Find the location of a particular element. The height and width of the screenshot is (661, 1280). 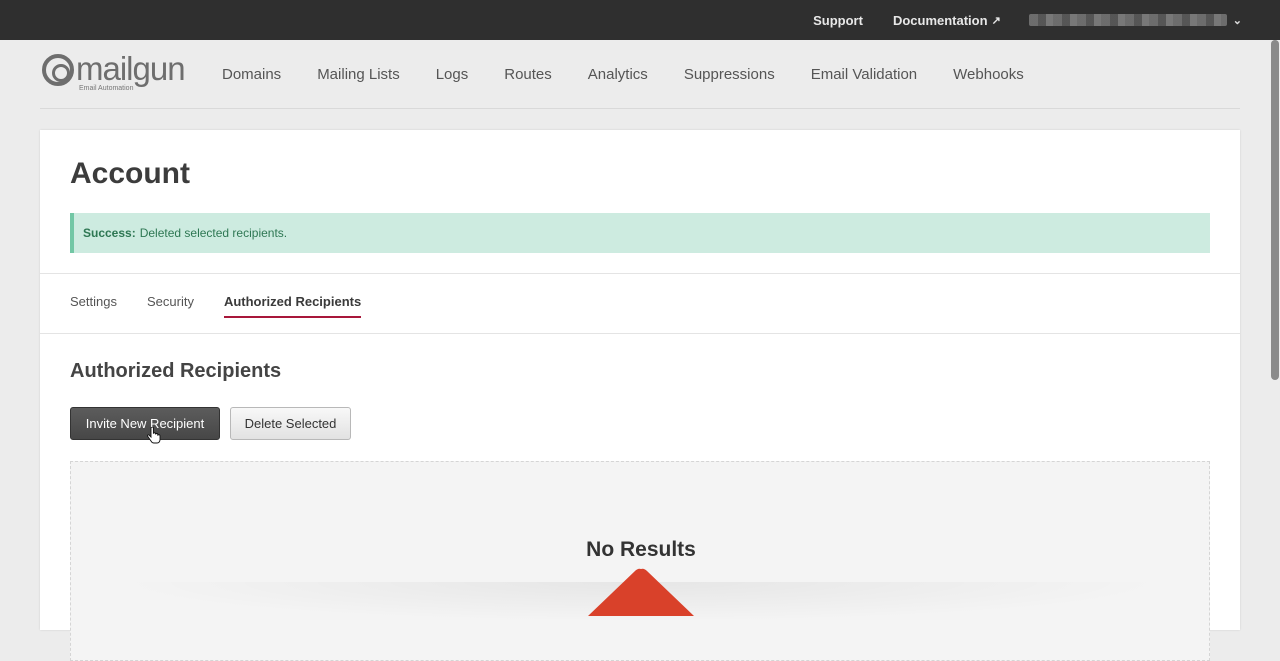

nav-logs: Logs is located at coordinates (452, 74).